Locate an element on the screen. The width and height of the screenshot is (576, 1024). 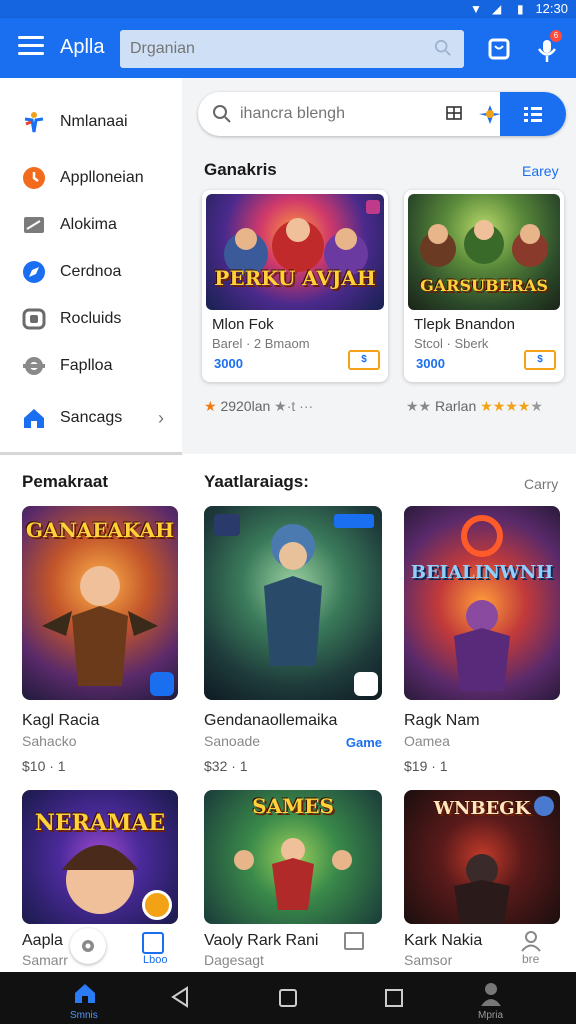
game-name: Gendanaollemaika is located at coordinates (271, 720).